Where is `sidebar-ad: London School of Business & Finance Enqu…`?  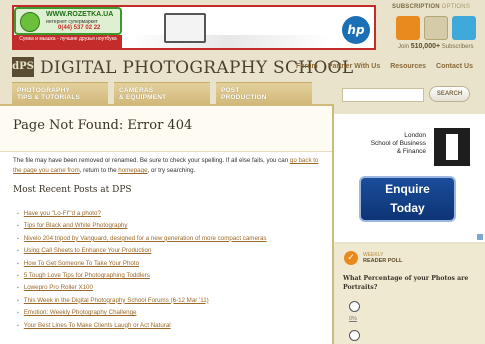 sidebar-ad: London School of Business & Finance Enqu… is located at coordinates (409, 178).